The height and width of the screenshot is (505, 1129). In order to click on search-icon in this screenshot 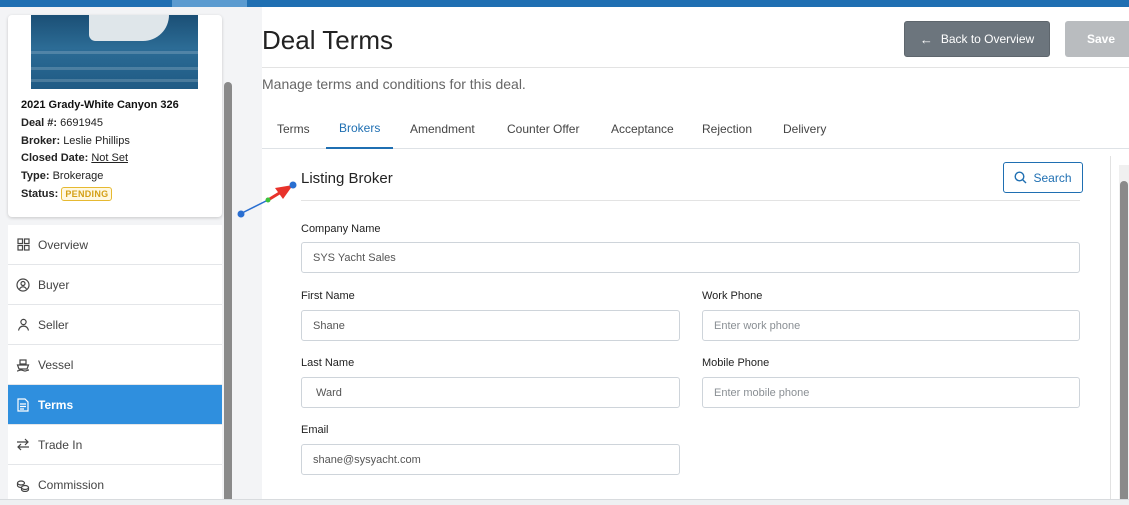, I will do `click(1020, 177)`.